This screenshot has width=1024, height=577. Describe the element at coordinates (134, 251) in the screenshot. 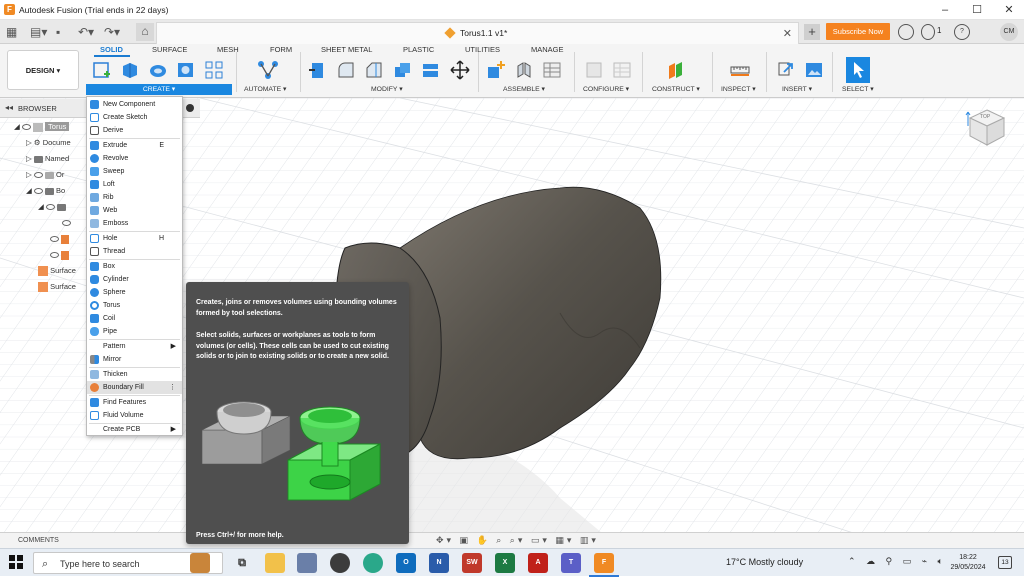

I see `menu-item-thread: Thread` at that location.